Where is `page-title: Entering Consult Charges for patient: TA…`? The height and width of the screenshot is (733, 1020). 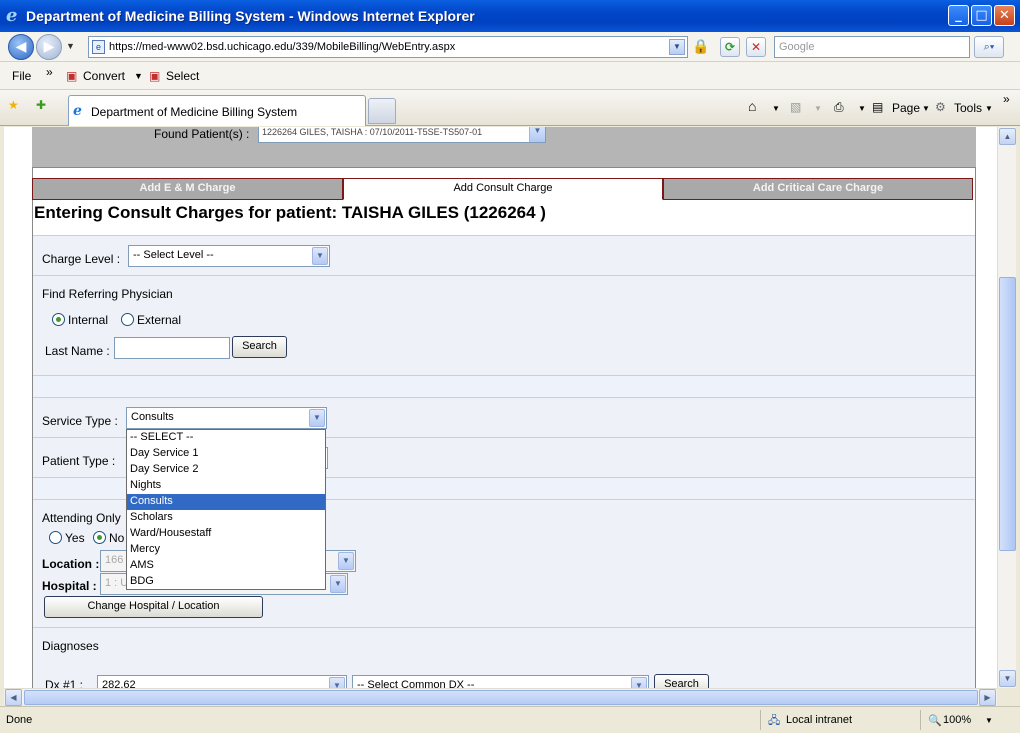
page-title: Entering Consult Charges for patient: TA… is located at coordinates (290, 212).